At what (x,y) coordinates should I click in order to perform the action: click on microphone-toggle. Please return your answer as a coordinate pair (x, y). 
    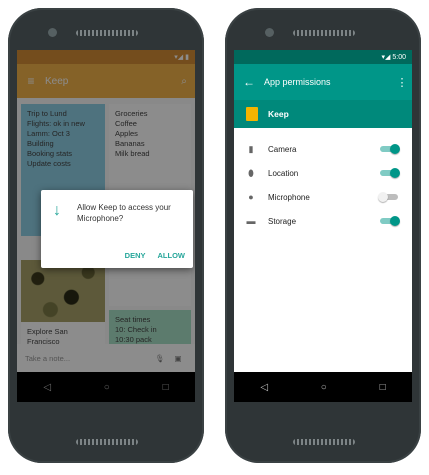
    Looking at the image, I should click on (389, 197).